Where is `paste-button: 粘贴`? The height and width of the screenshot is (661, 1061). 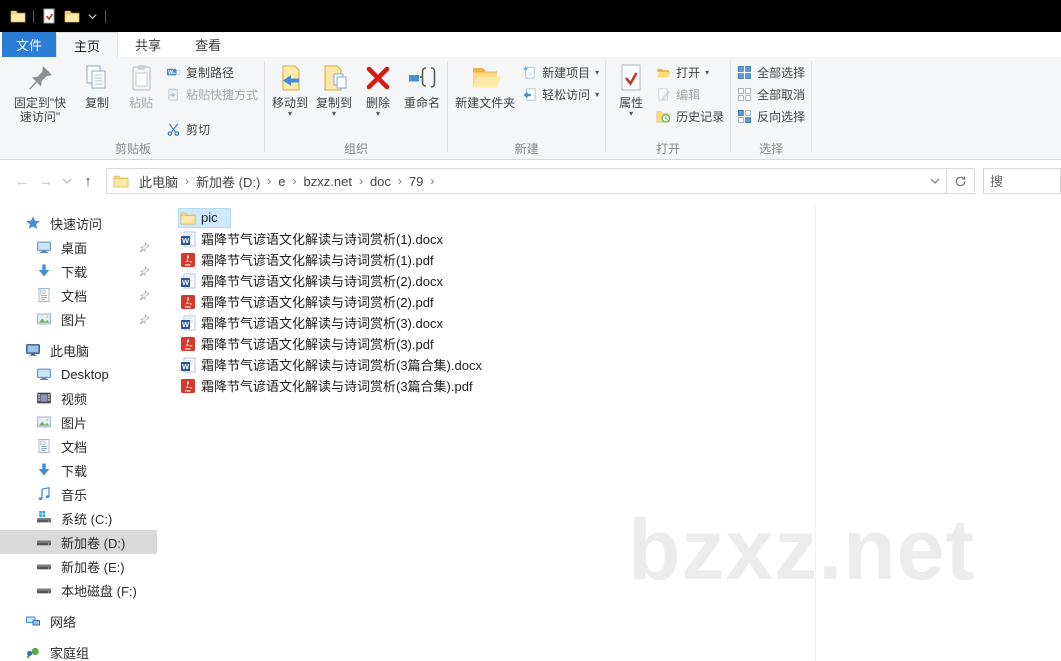 paste-button: 粘贴 is located at coordinates (141, 84).